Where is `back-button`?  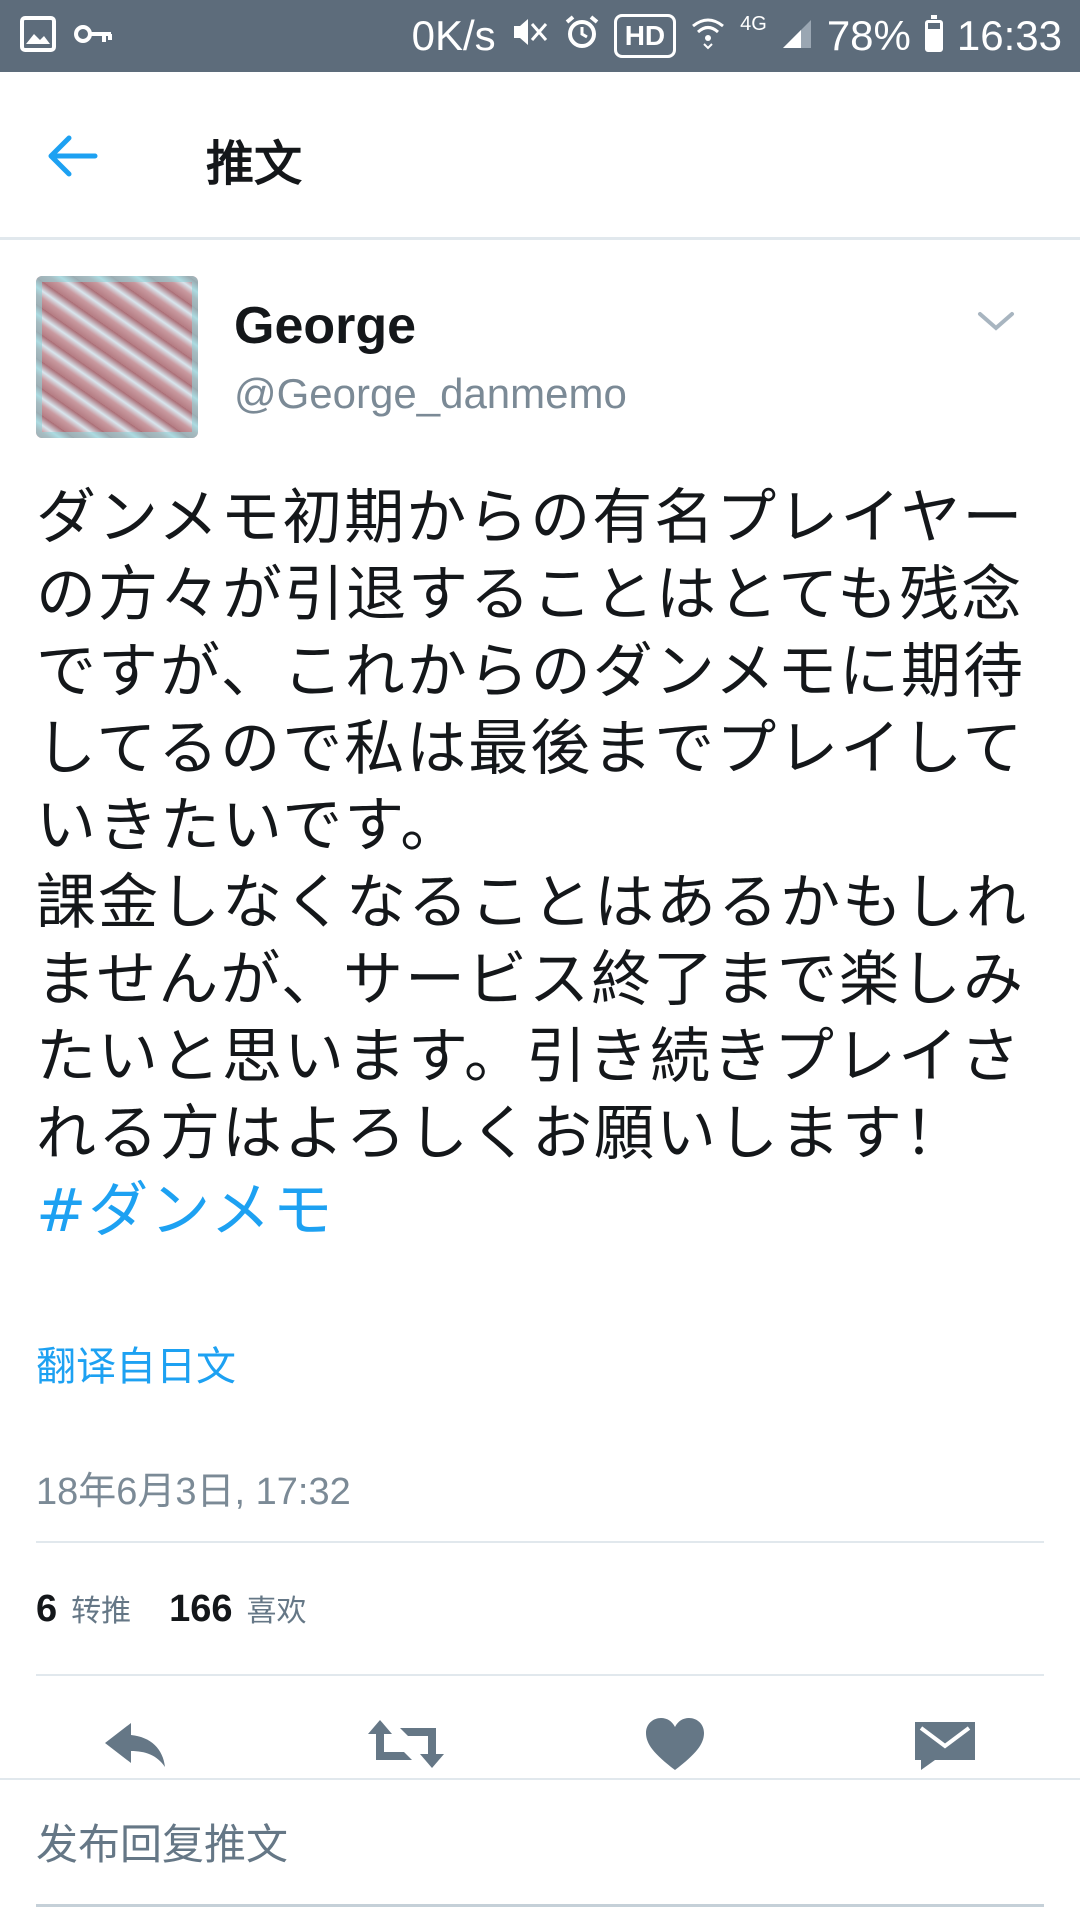 back-button is located at coordinates (72, 156).